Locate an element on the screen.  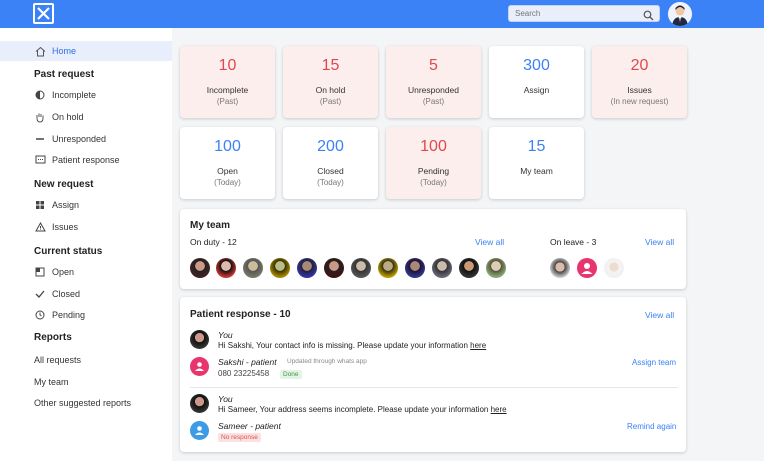
search-icon is located at coordinates (648, 17).